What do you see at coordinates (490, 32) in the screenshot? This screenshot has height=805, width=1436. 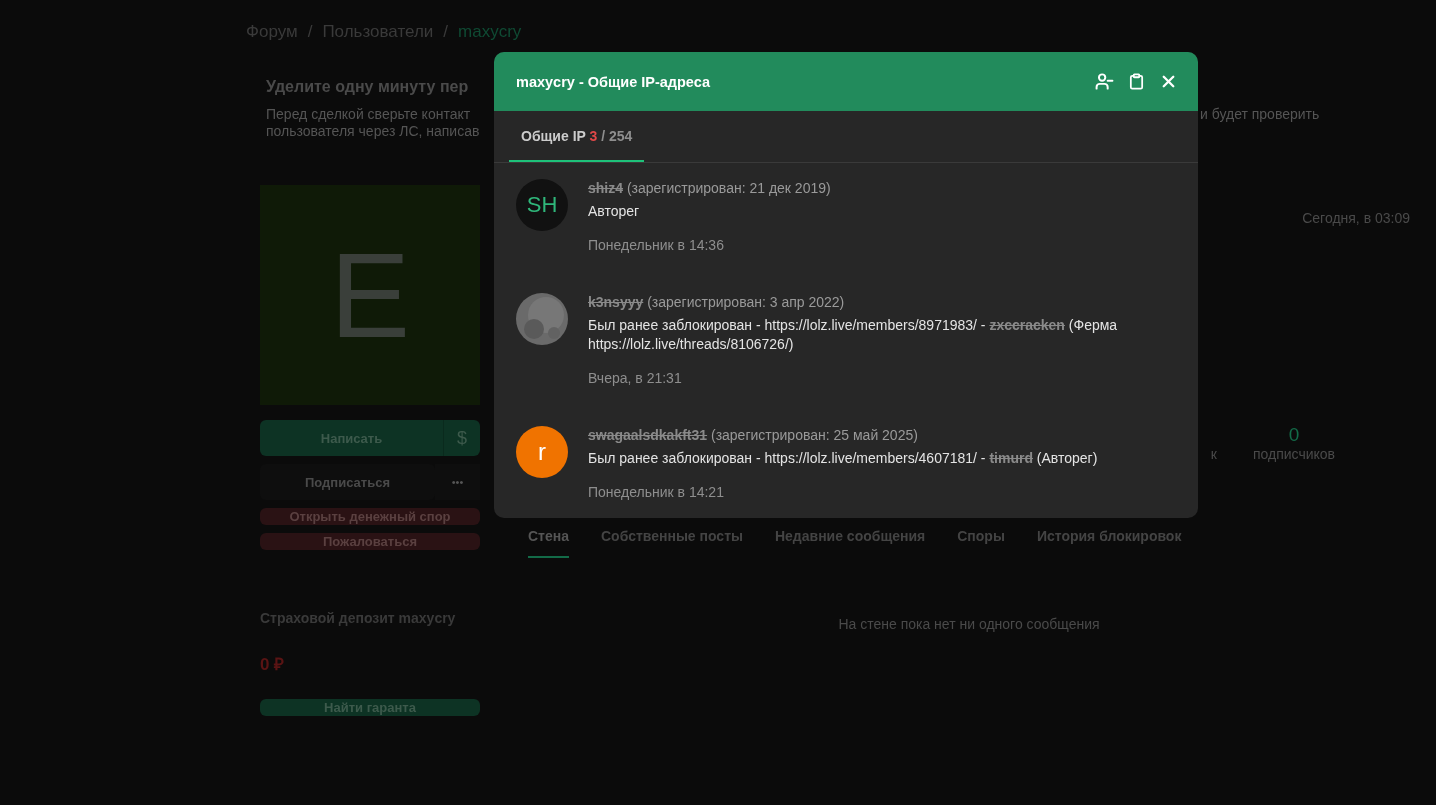 I see `breadcrumb-link: maxycry` at bounding box center [490, 32].